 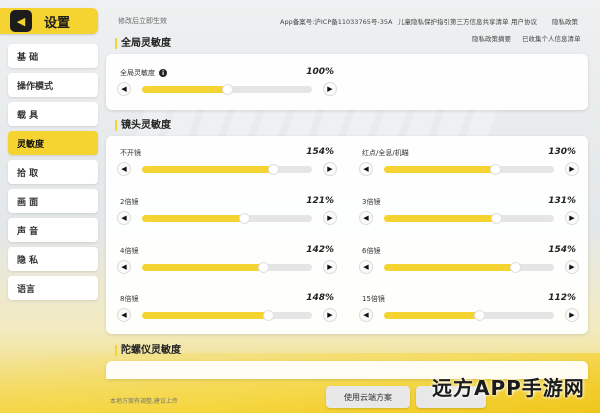 I want to click on privacy-policy-link: 隐私政策, so click(x=565, y=21).